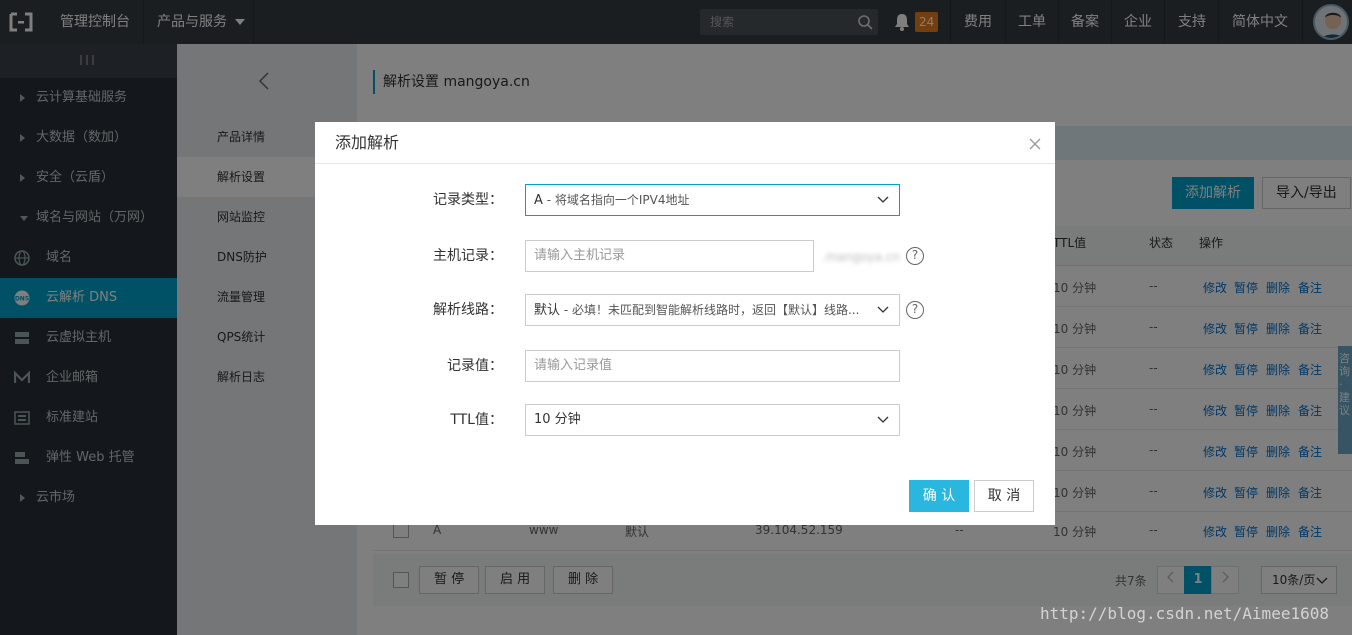  What do you see at coordinates (712, 366) in the screenshot?
I see `value-input: 请输入记录值` at bounding box center [712, 366].